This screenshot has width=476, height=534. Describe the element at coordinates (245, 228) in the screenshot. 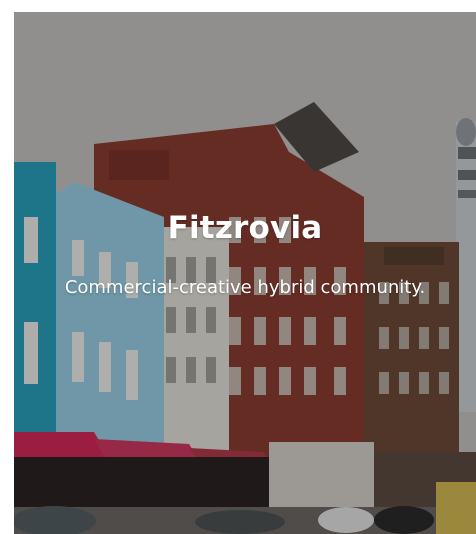

I see `neighborhood-title: Fitzrovia` at that location.